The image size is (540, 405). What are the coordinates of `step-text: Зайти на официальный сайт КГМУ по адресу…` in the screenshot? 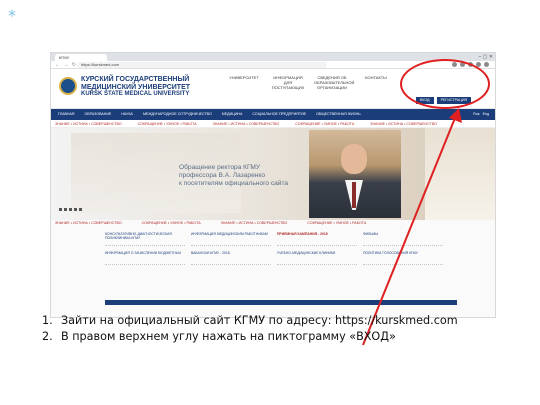 It's located at (259, 320).